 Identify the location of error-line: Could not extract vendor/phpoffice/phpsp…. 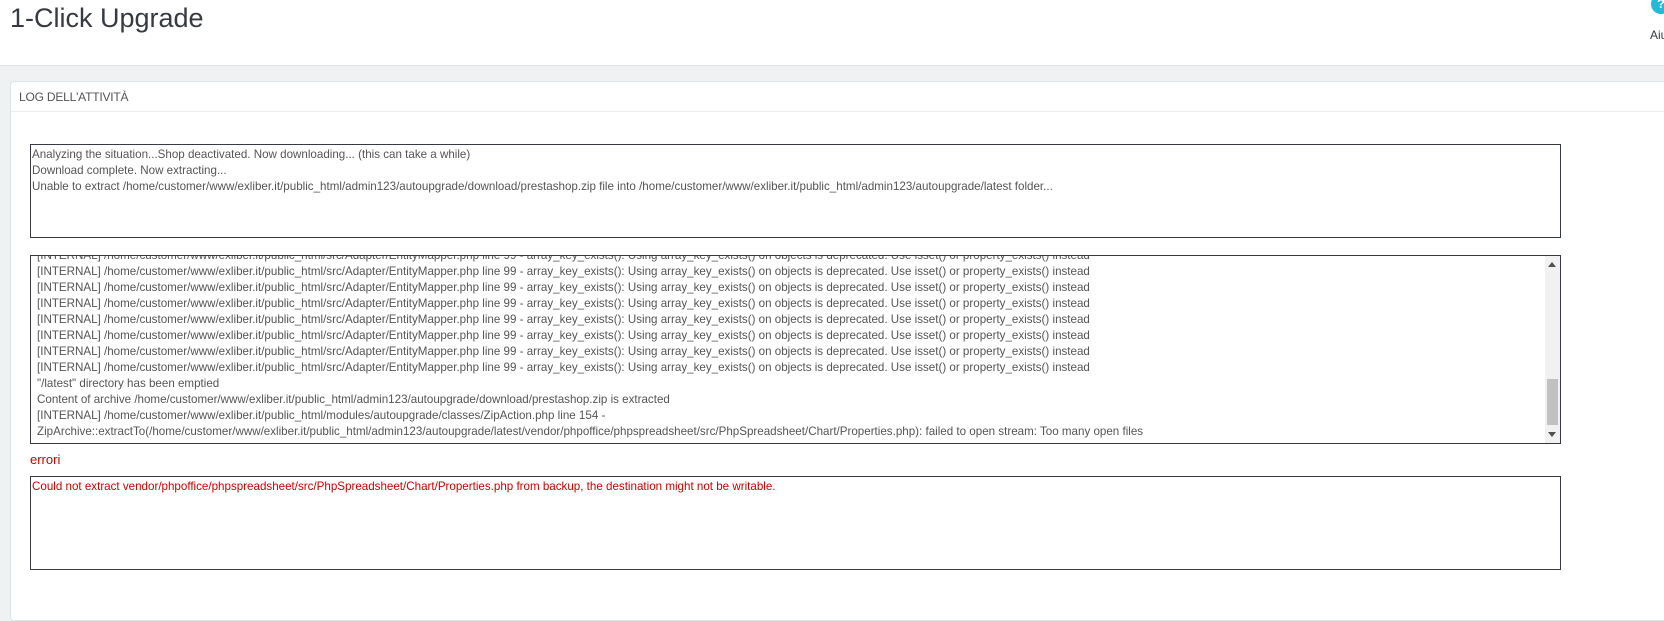
(404, 486).